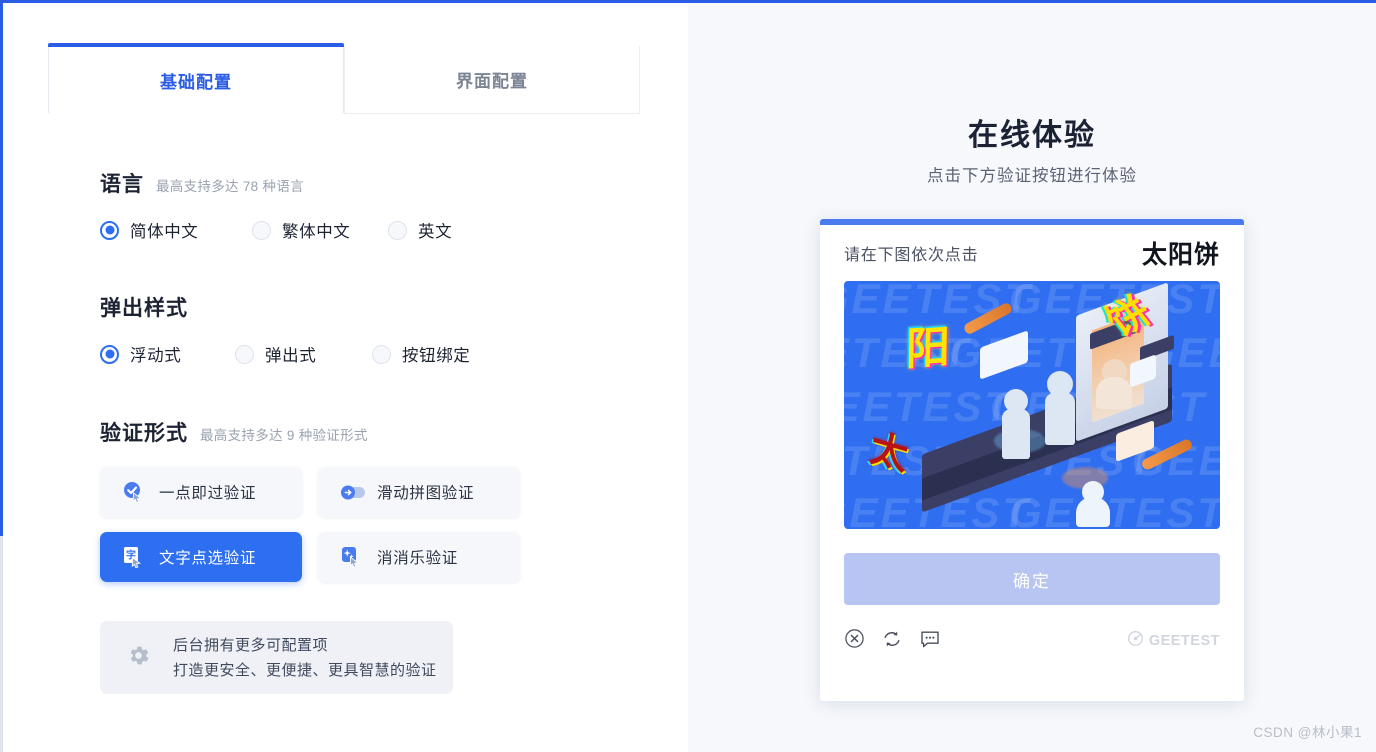  What do you see at coordinates (1032, 176) in the screenshot?
I see `demo-subtitle: 点击下方验证按钮进行体验` at bounding box center [1032, 176].